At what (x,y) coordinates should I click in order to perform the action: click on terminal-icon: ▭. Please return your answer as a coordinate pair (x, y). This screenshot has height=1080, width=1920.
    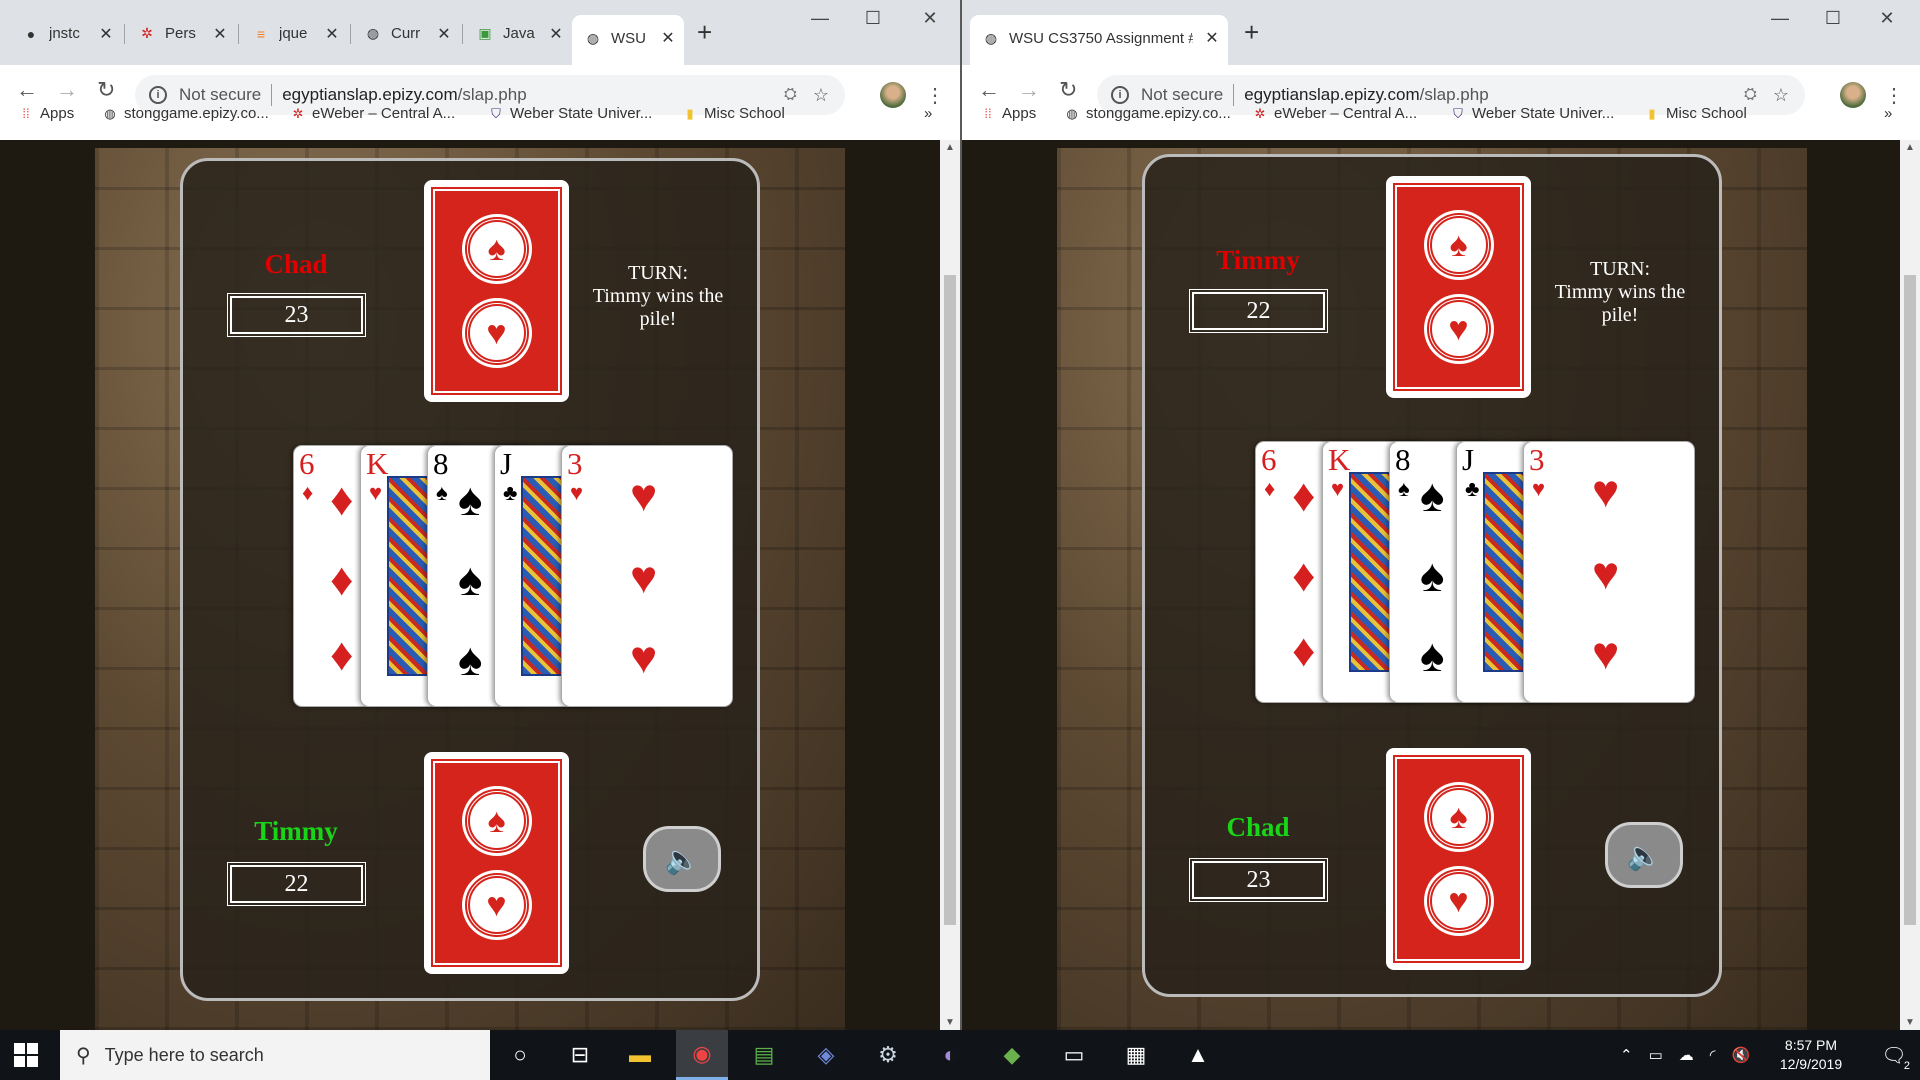
    Looking at the image, I should click on (1074, 1055).